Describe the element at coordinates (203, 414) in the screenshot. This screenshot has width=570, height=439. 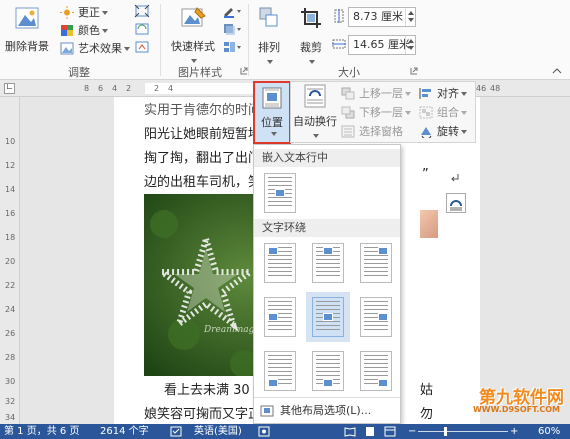
I see `doc-line: 娘笑容可掬而又字正` at that location.